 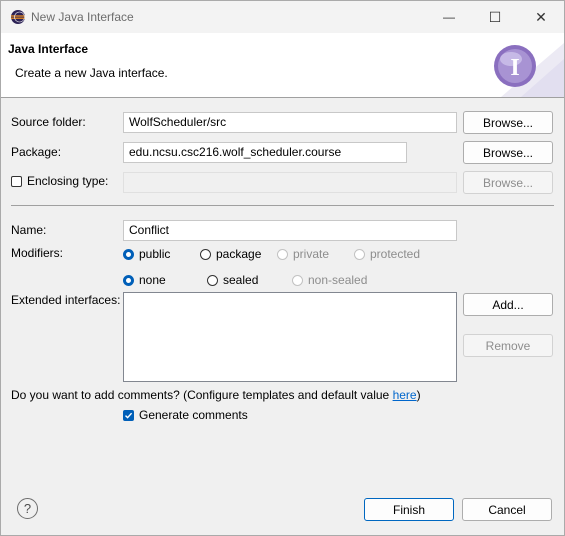 What do you see at coordinates (290, 182) in the screenshot?
I see `enclosing-type-input` at bounding box center [290, 182].